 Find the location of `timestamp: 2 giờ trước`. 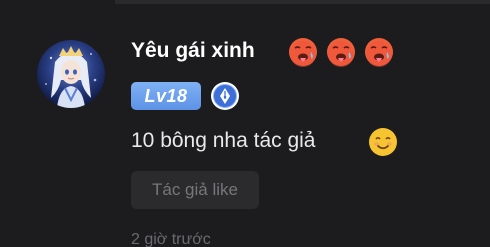

timestamp: 2 giờ trước is located at coordinates (171, 239).